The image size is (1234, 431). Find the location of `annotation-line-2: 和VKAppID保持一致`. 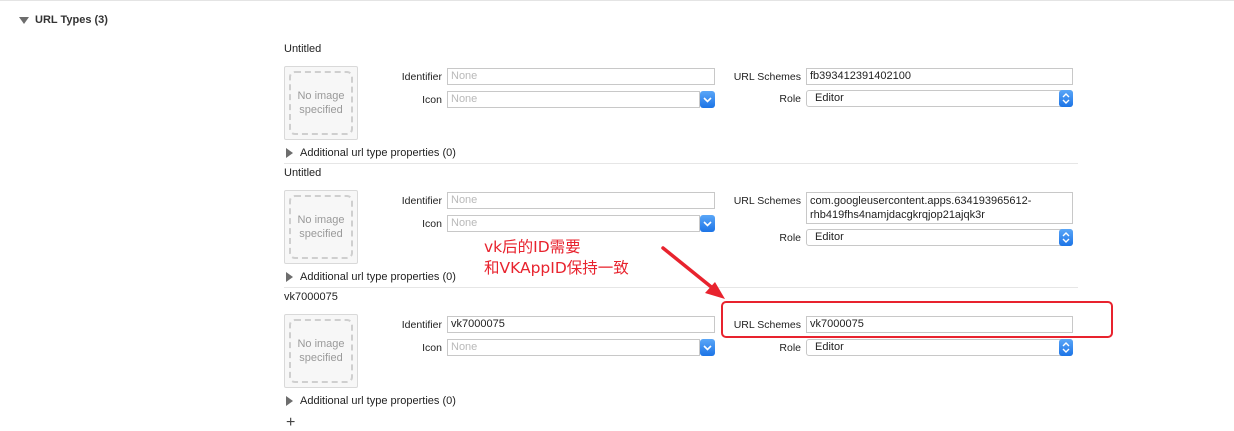

annotation-line-2: 和VKAppID保持一致 is located at coordinates (556, 268).